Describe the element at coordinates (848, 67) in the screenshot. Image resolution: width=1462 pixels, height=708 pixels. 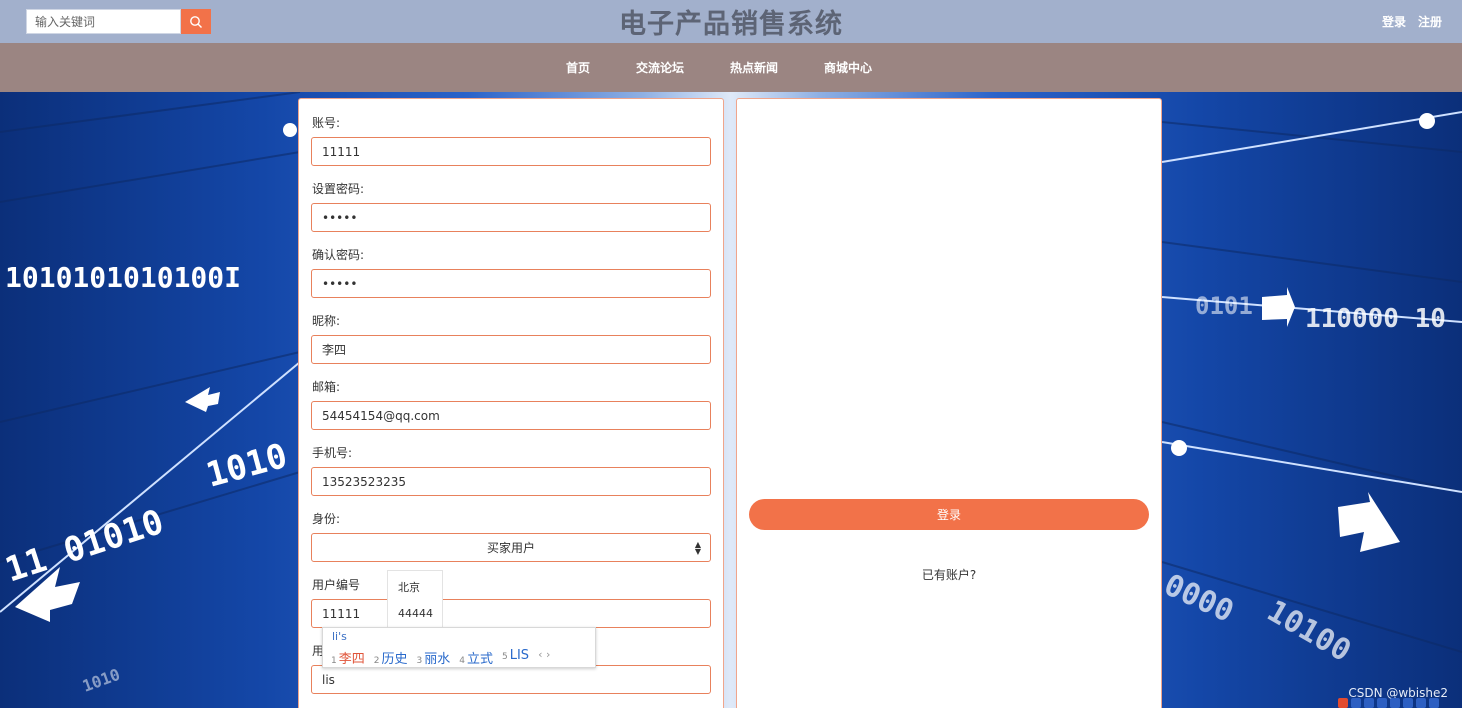
I see `nav-item-shop: 商城中心` at that location.